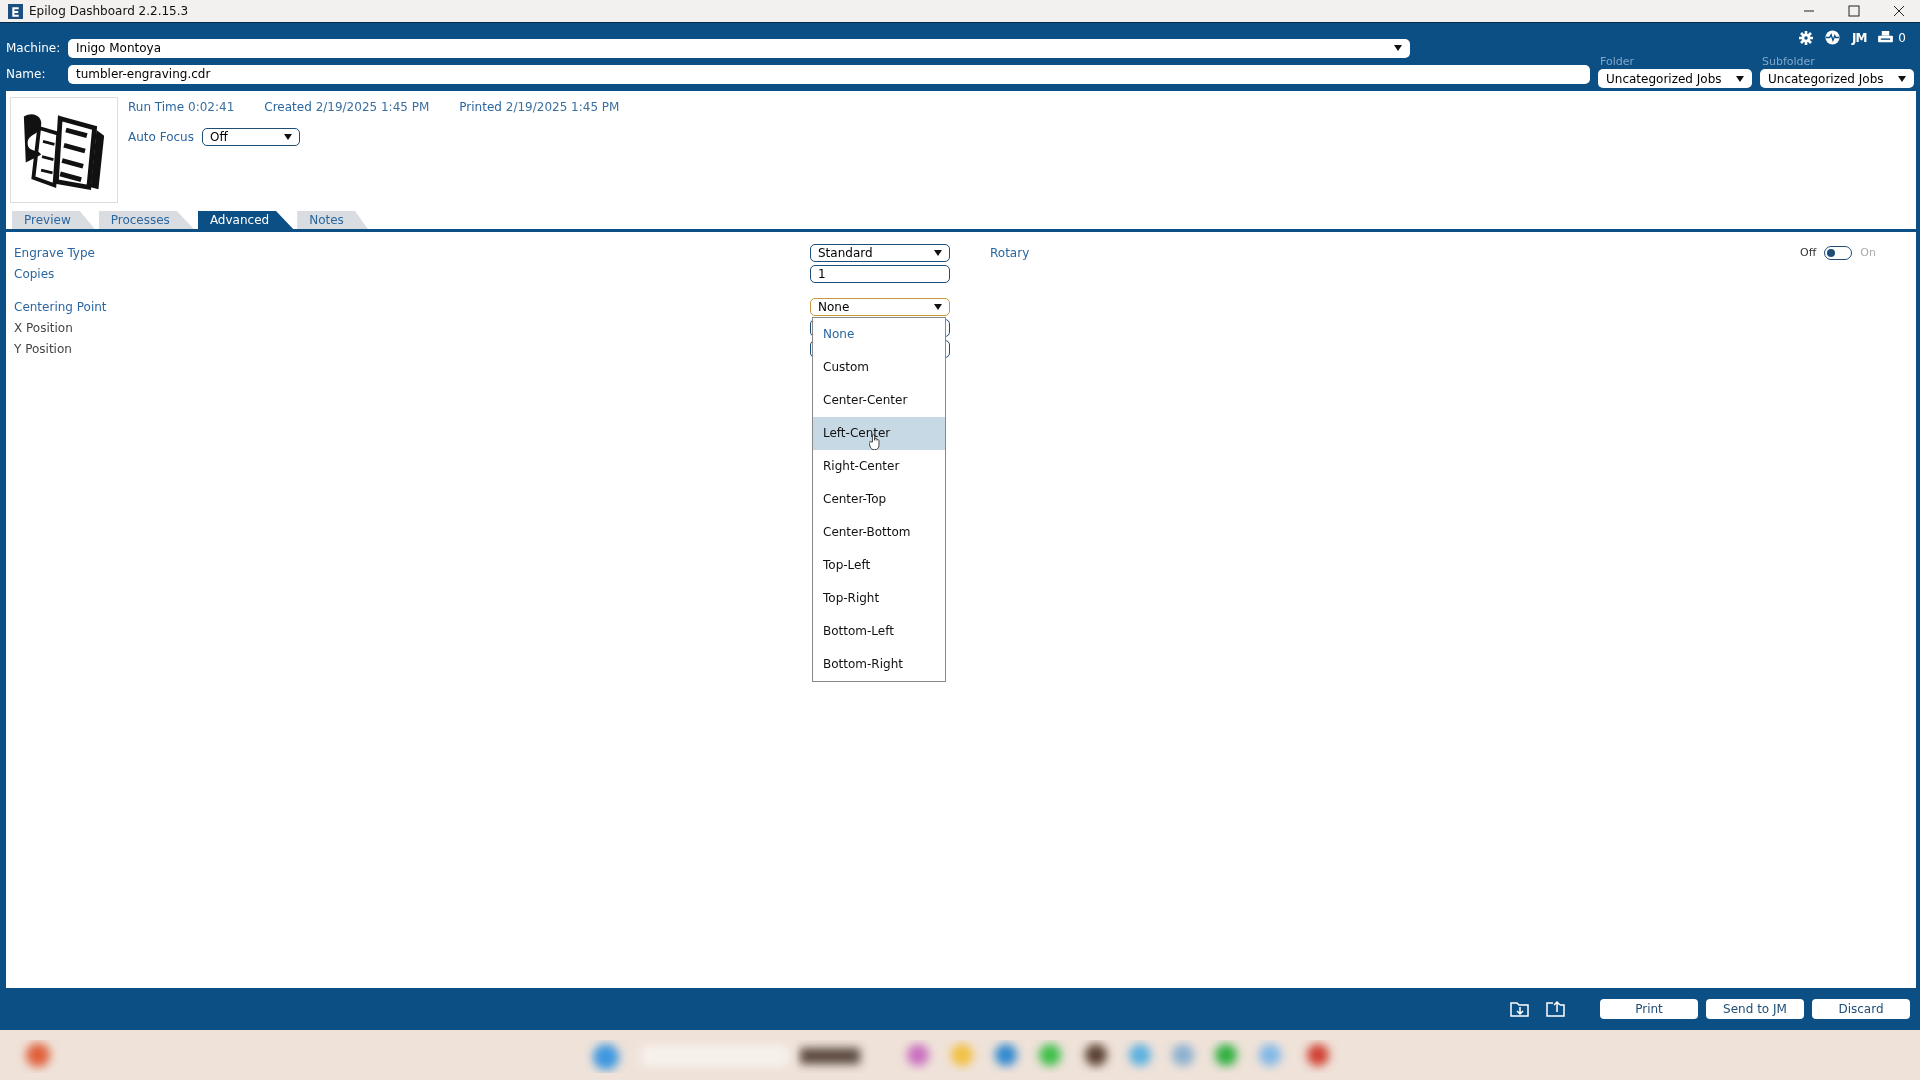  What do you see at coordinates (1868, 252) in the screenshot?
I see `toggle-on-label: On` at bounding box center [1868, 252].